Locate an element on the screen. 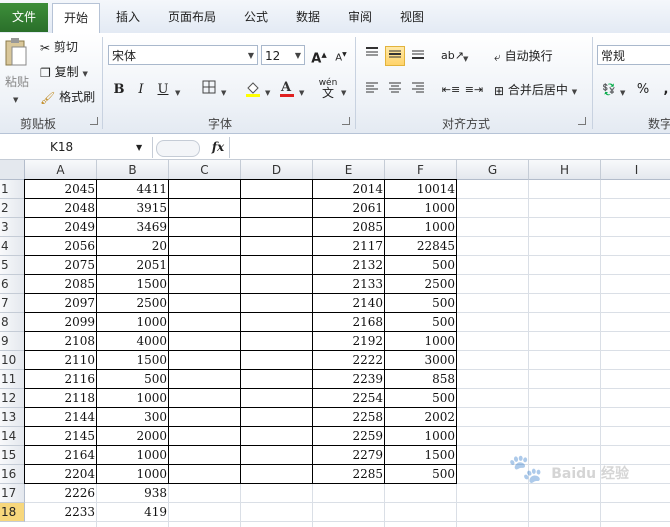 This screenshot has height=527, width=670. alignment-launcher-icon is located at coordinates (582, 121).